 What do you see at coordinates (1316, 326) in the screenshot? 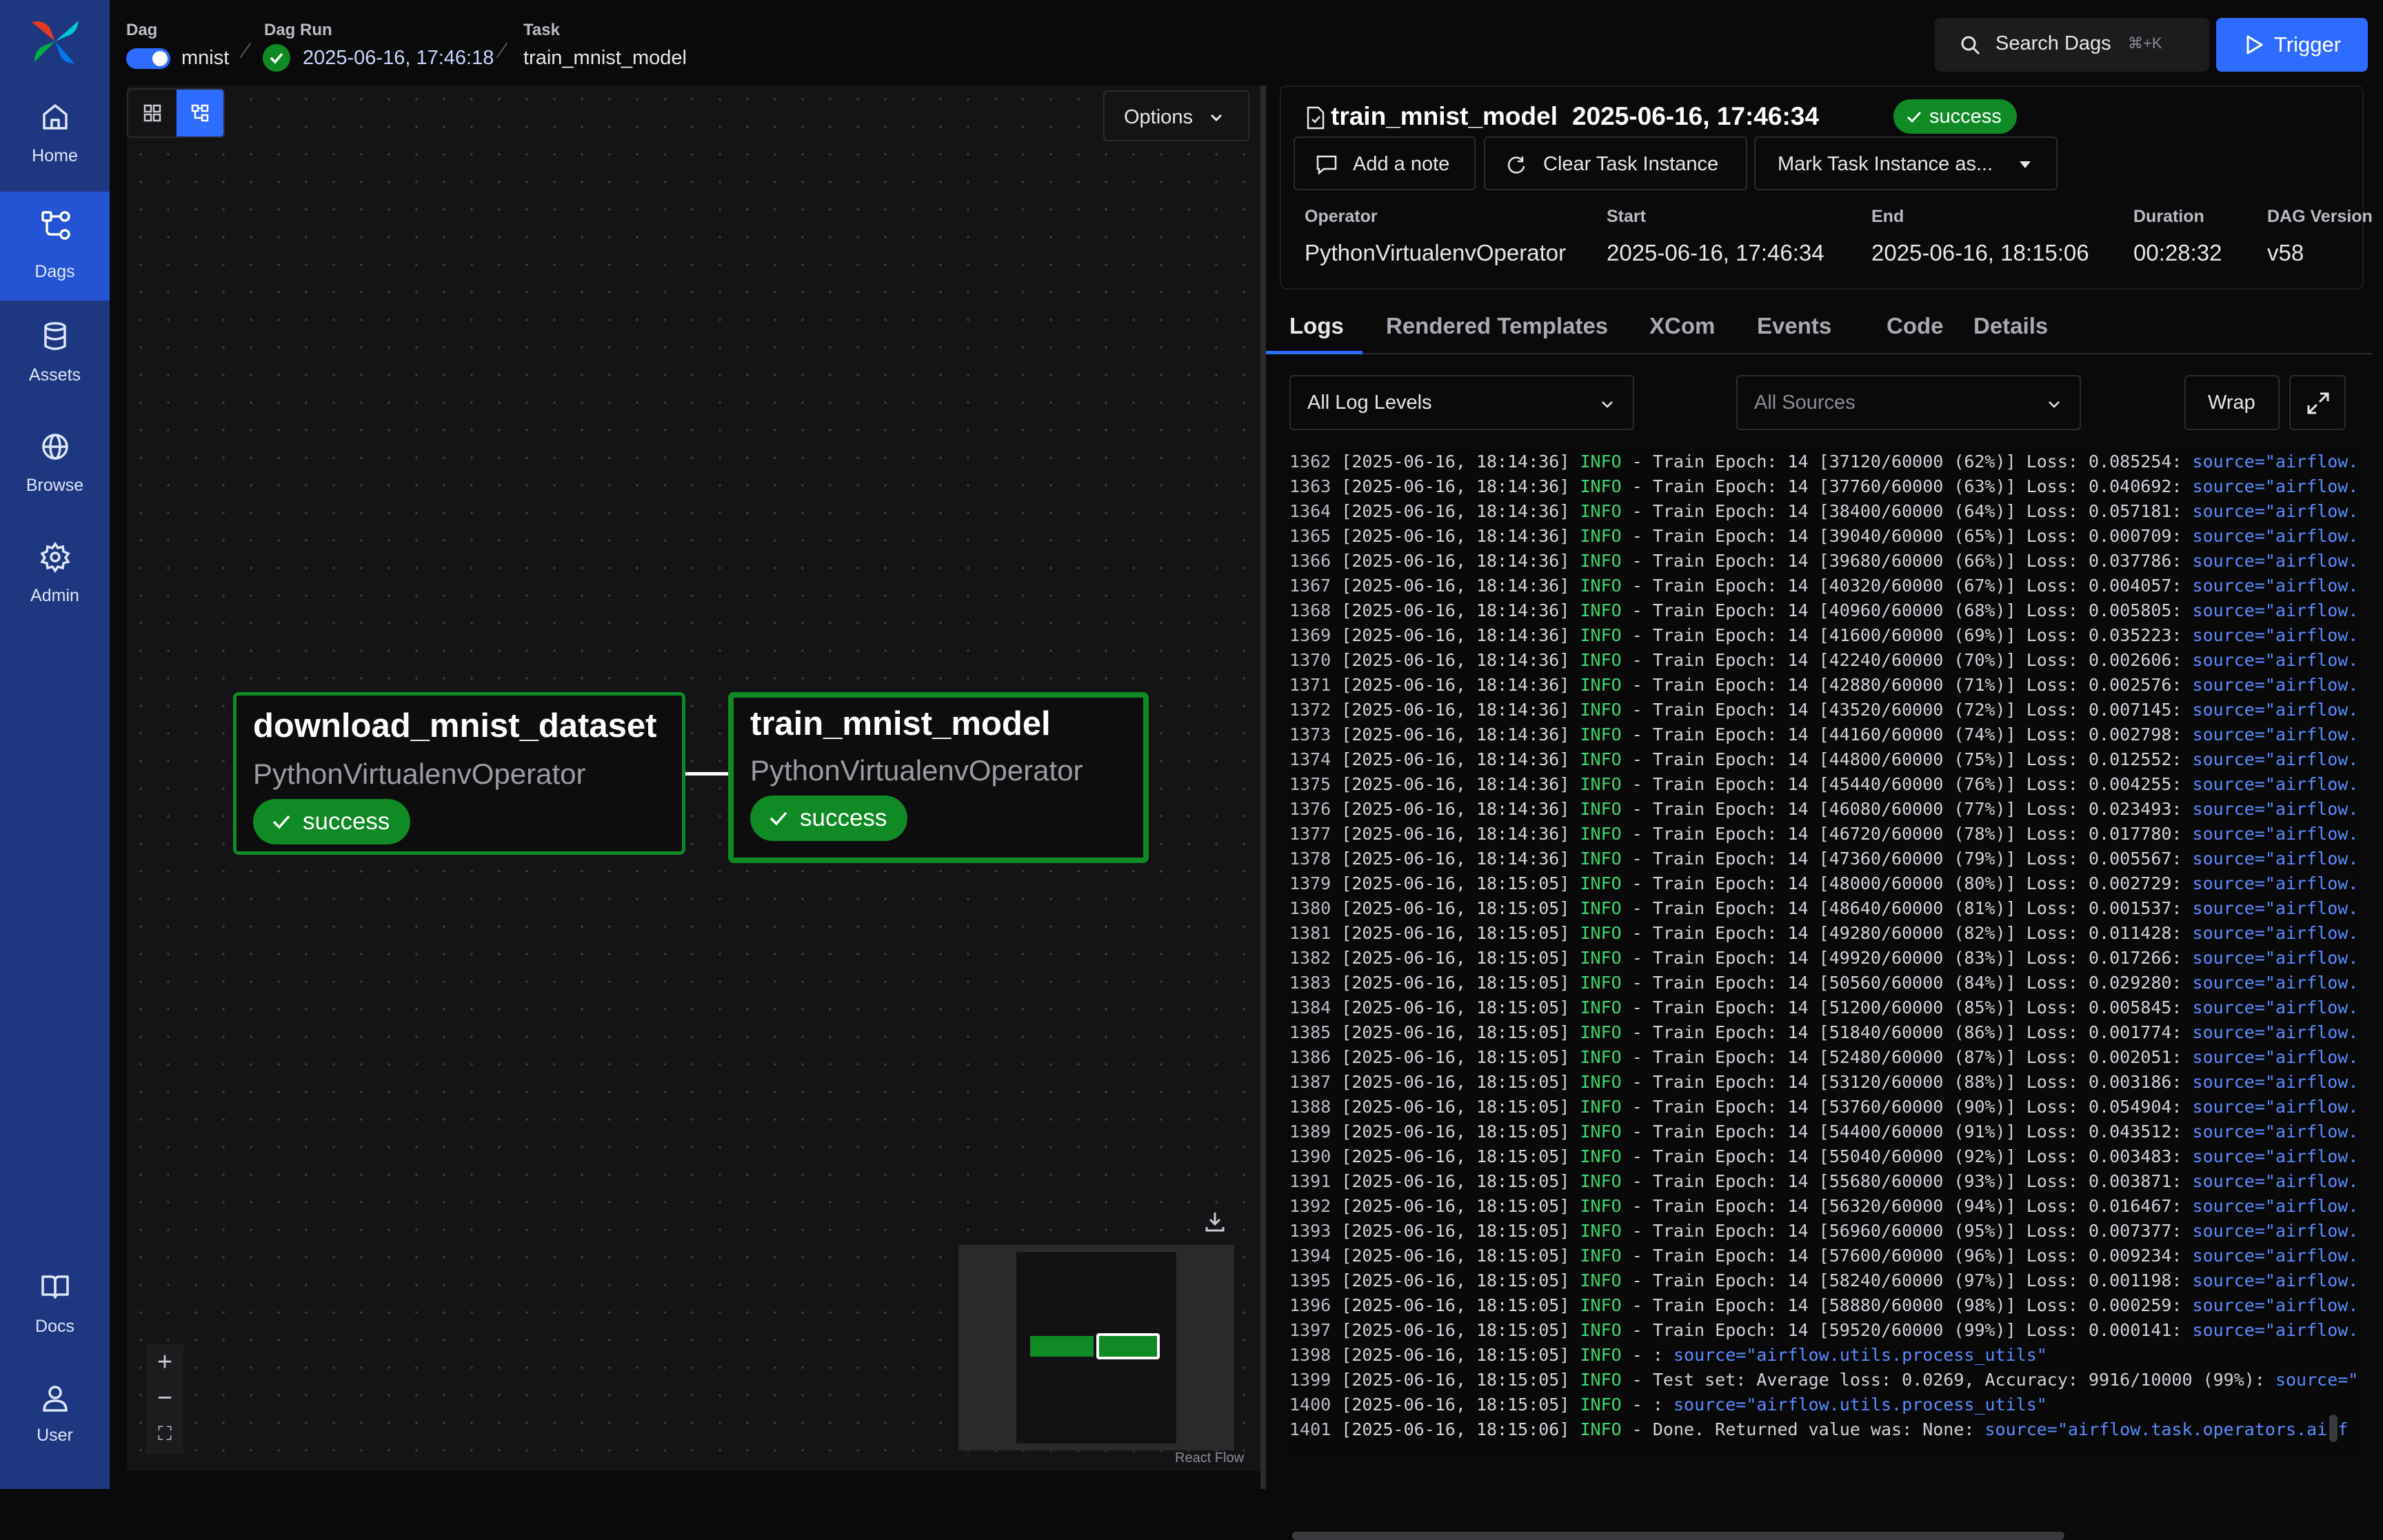
I see `tab-logs: Logs` at bounding box center [1316, 326].